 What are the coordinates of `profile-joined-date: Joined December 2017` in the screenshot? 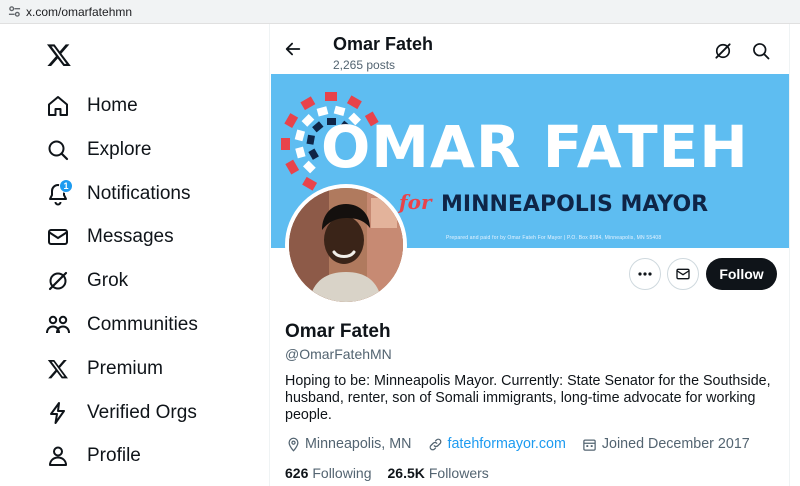 It's located at (675, 444).